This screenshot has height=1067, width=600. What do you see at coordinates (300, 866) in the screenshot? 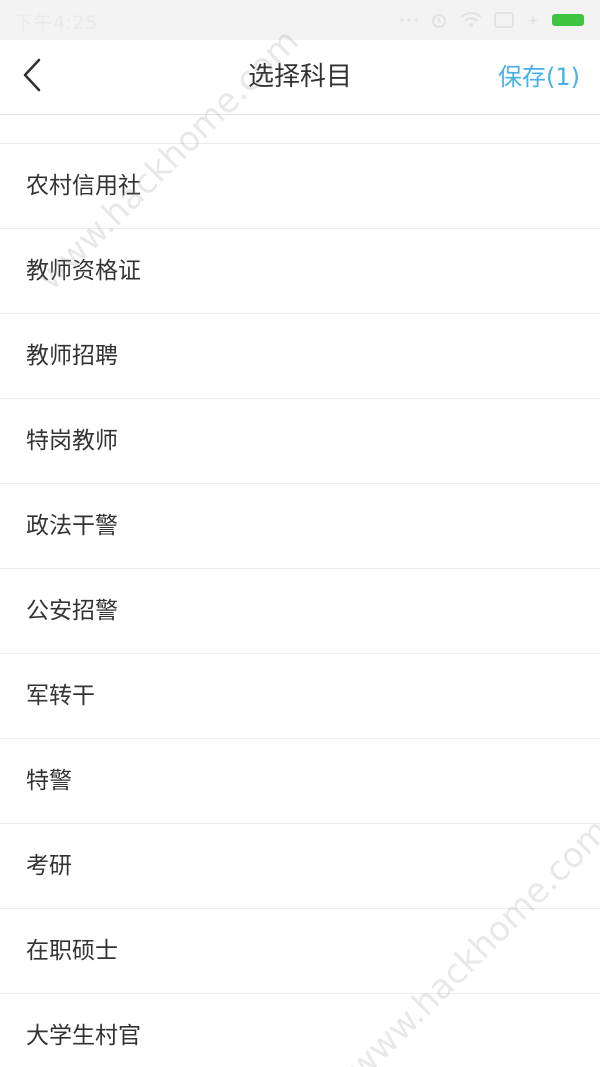
I see `list-item: 考研` at bounding box center [300, 866].